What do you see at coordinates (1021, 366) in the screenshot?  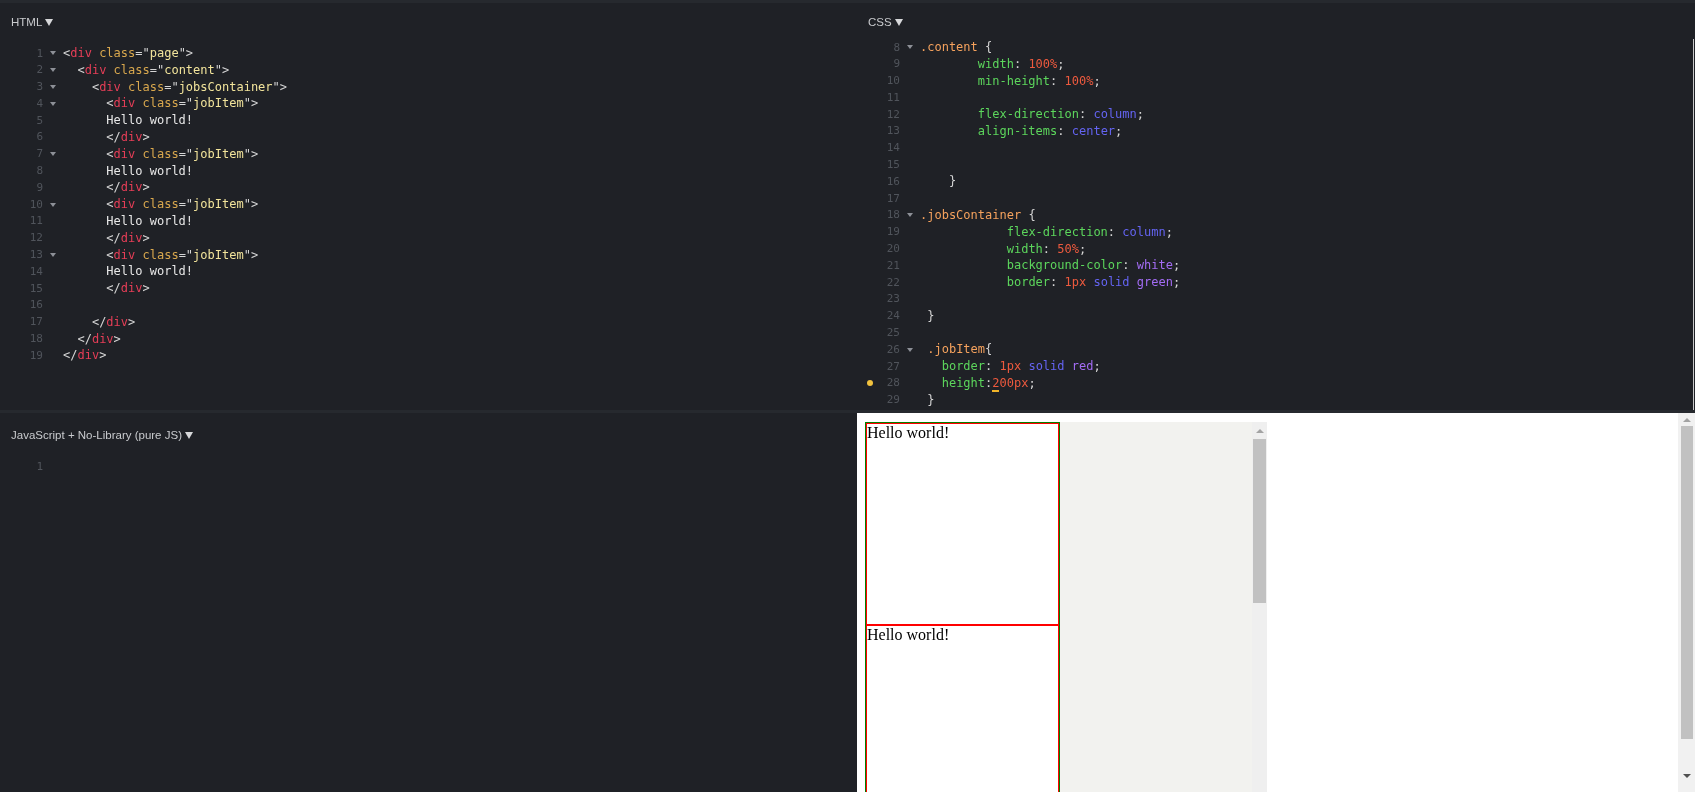 I see `code-line: border: 1px solid red;` at bounding box center [1021, 366].